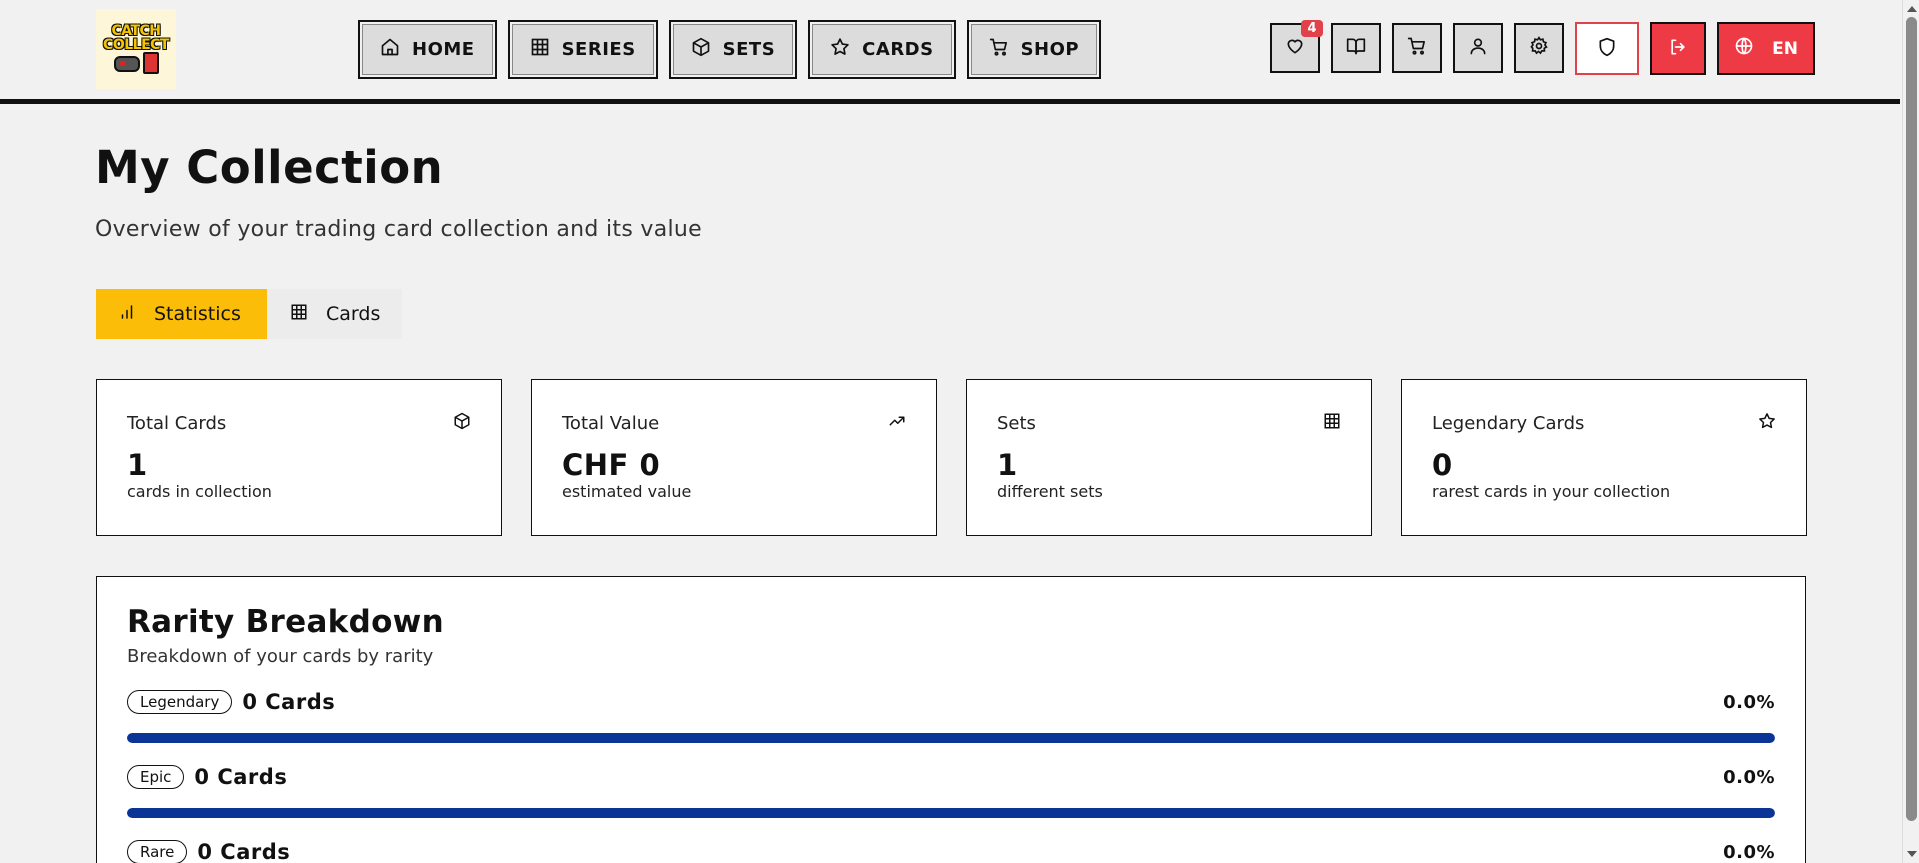 This screenshot has width=1919, height=863. I want to click on header-tools: 4 EN, so click(1542, 47).